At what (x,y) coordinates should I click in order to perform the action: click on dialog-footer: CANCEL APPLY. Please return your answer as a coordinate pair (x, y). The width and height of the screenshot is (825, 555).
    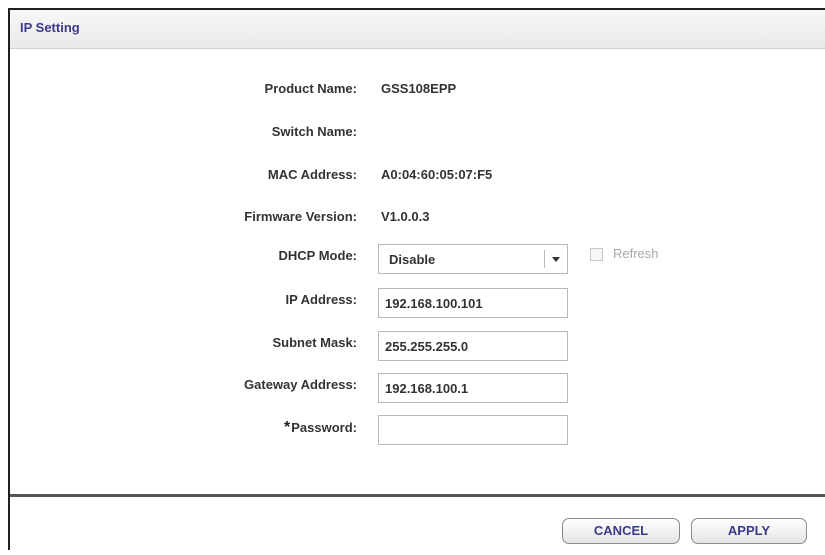
    Looking at the image, I should click on (417, 524).